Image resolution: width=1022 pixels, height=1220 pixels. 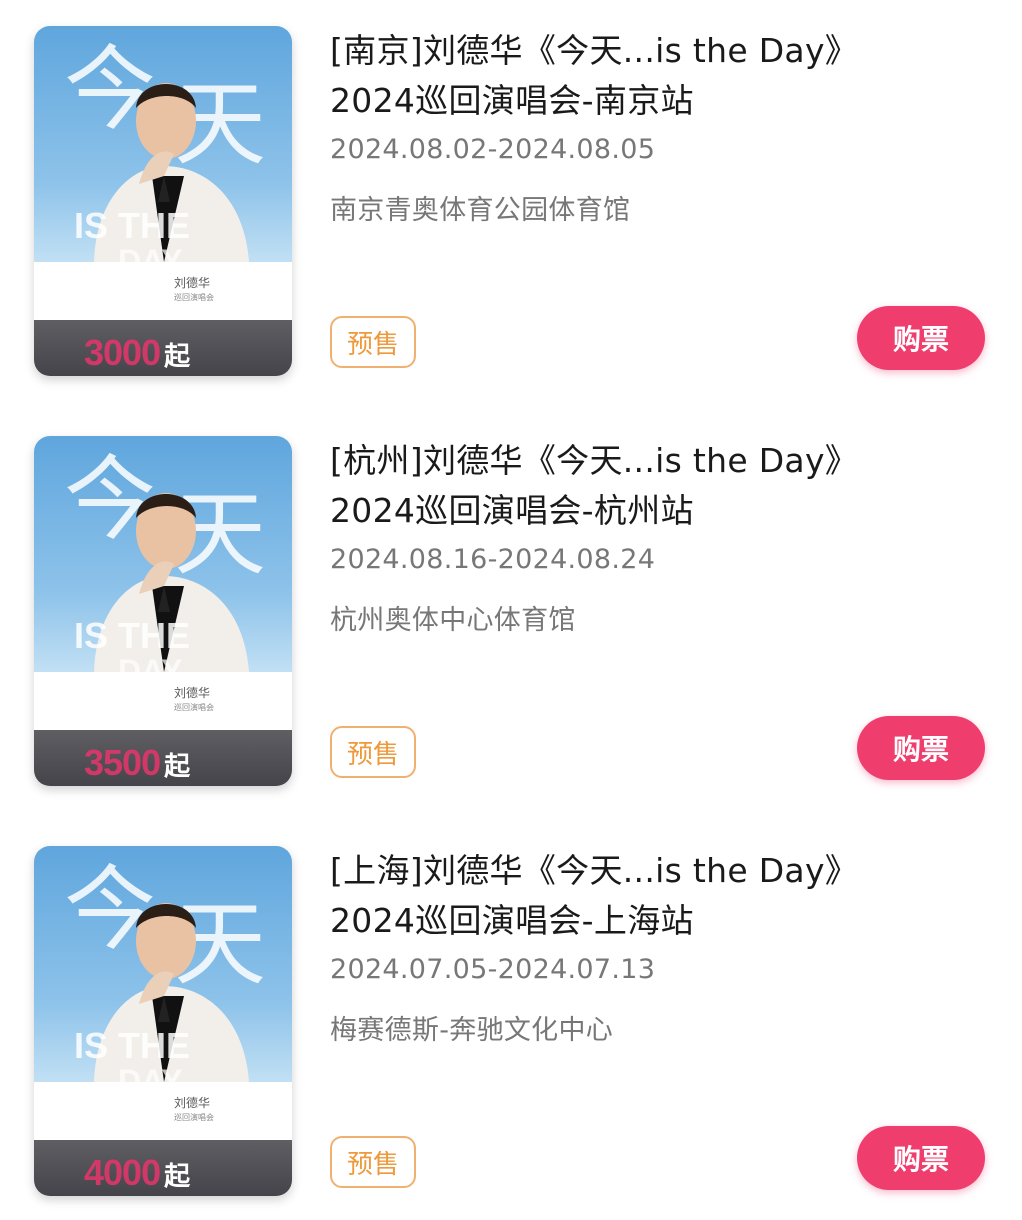 What do you see at coordinates (512, 510) in the screenshot?
I see `concert-title-line2: 2024巡回演唱会-杭州站` at bounding box center [512, 510].